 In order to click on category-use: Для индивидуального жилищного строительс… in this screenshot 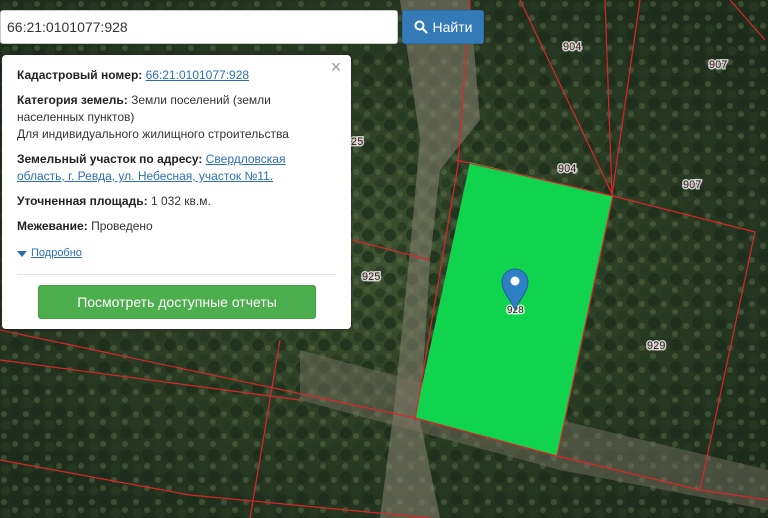, I will do `click(153, 134)`.